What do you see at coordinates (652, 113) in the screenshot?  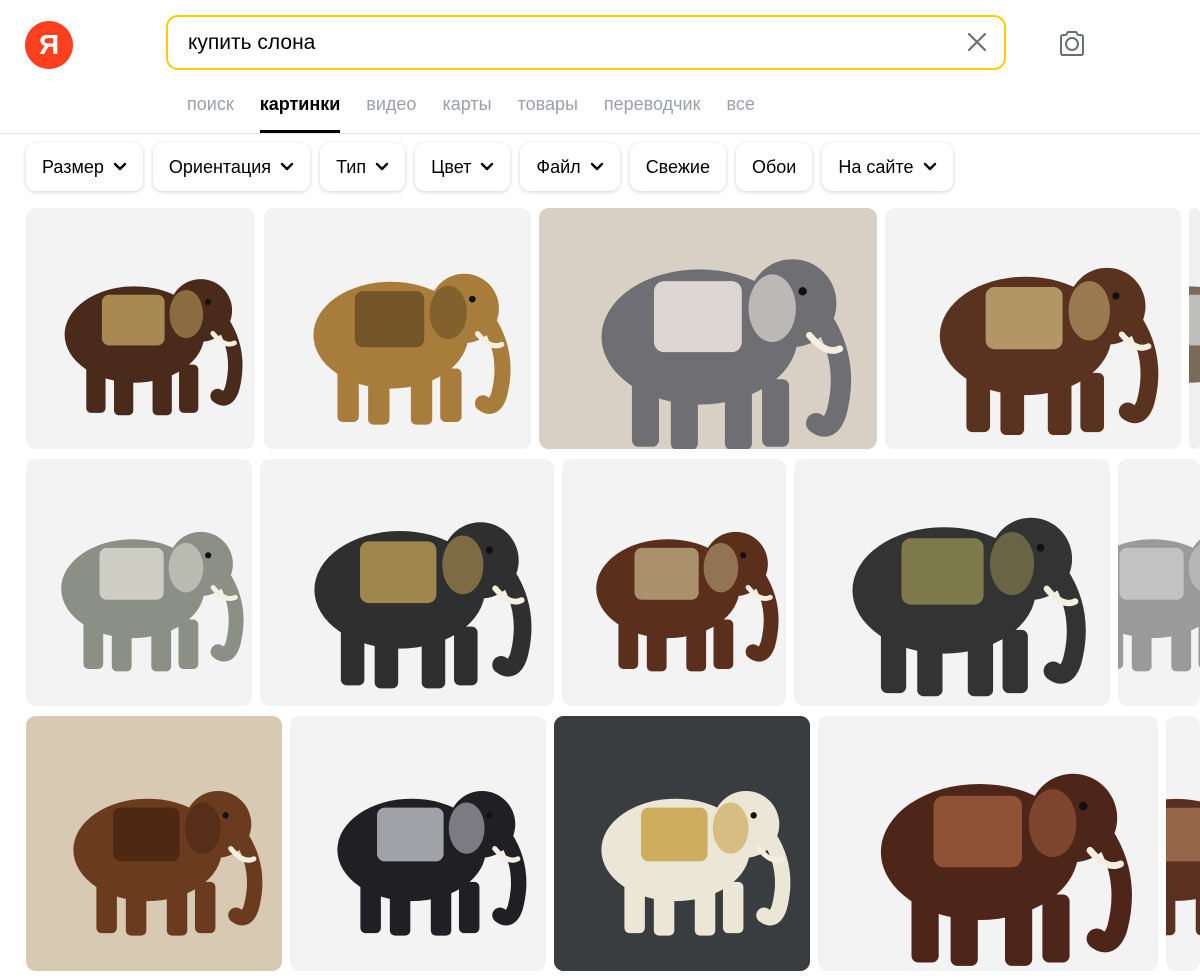 I see `tab-translator: переводчик` at bounding box center [652, 113].